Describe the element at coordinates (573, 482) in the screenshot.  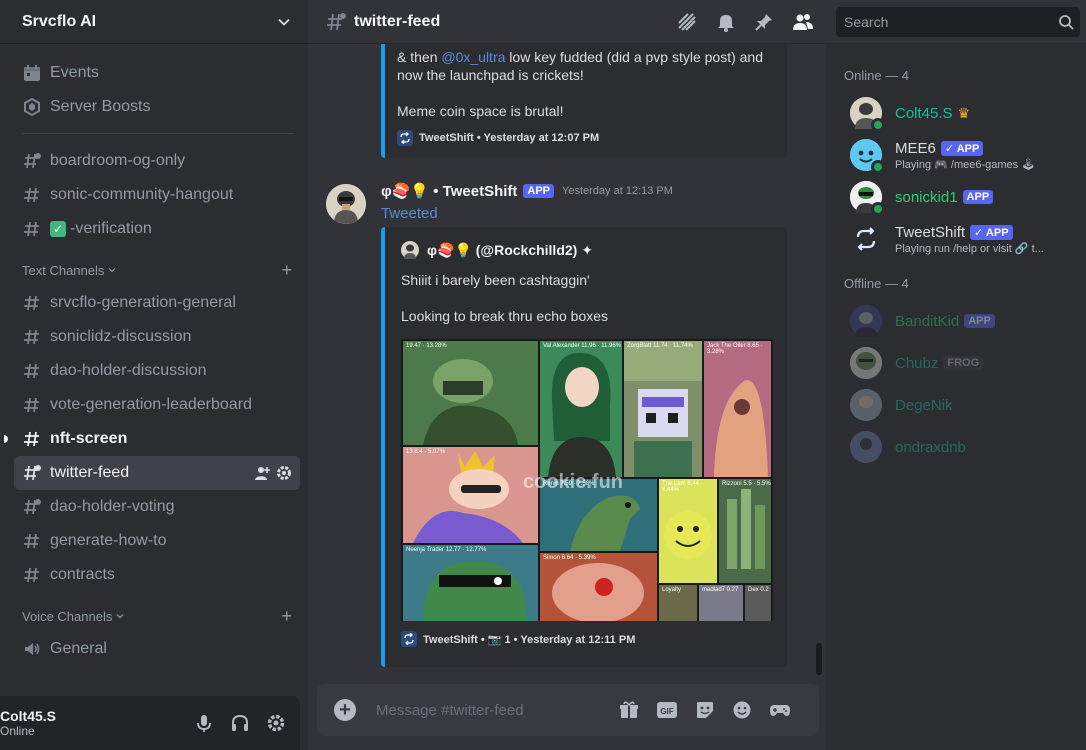
I see `watermark: cookie.fun` at that location.